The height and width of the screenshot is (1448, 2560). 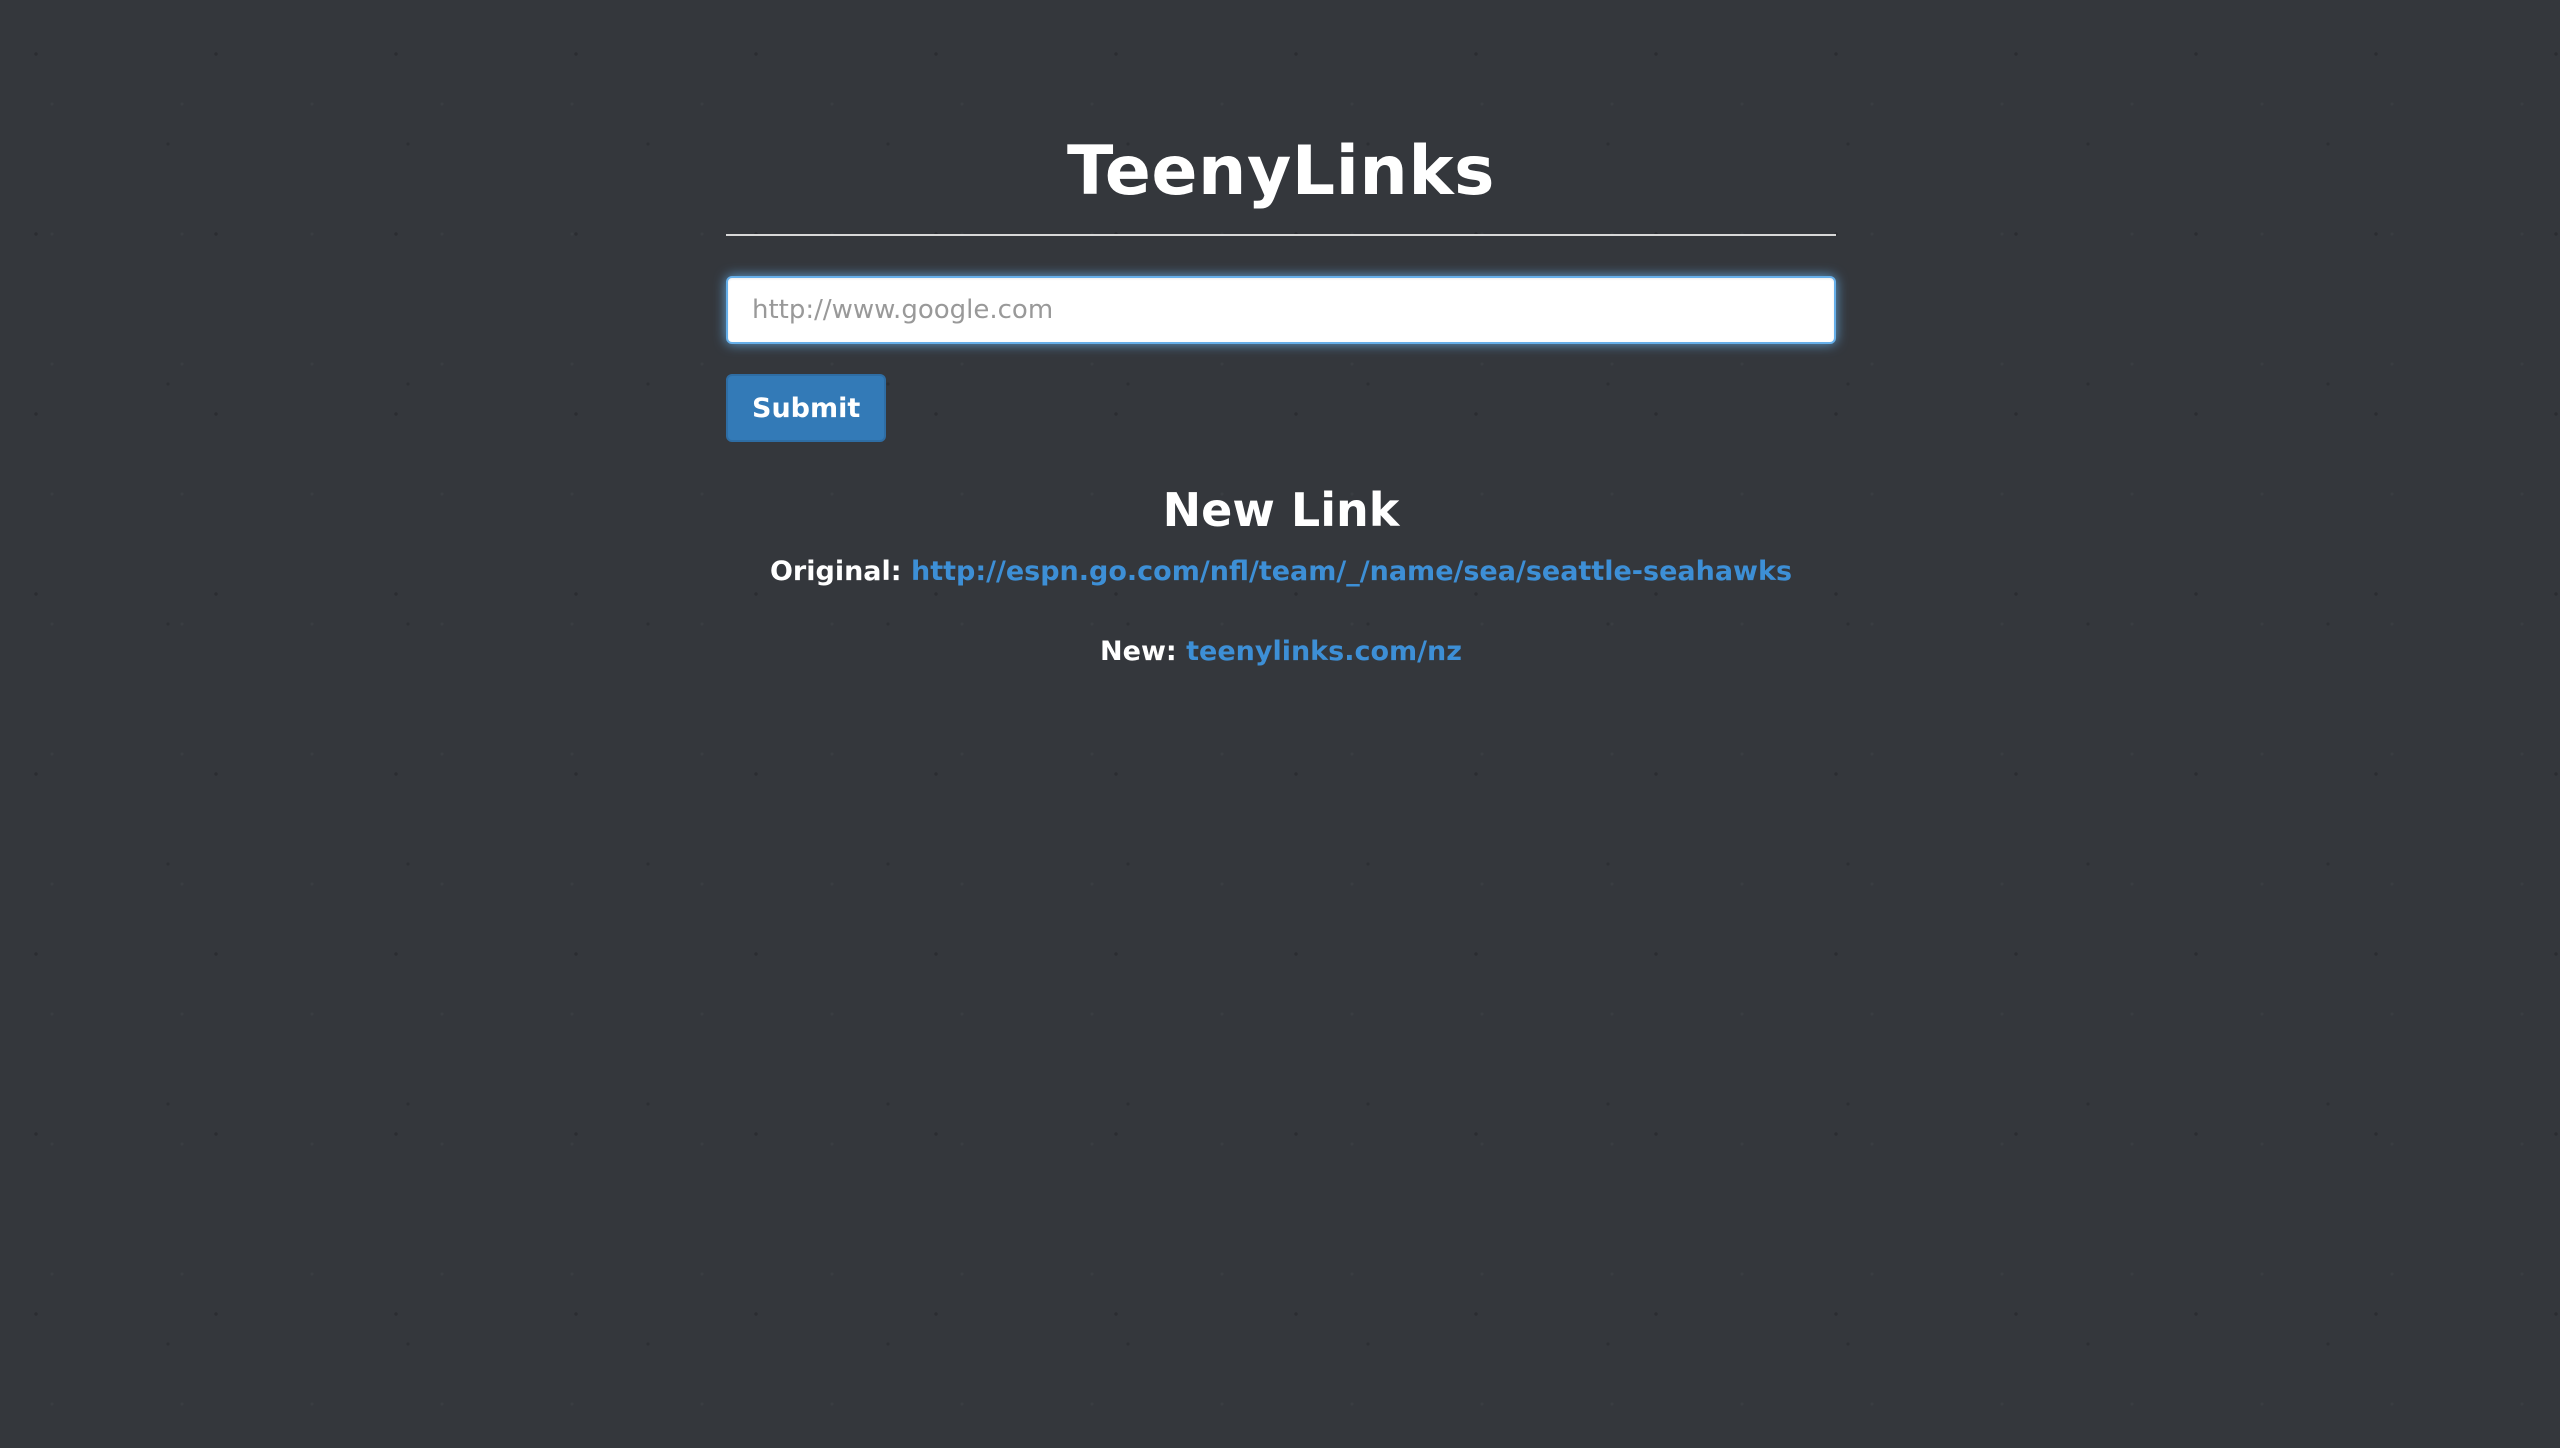 I want to click on original-label: Original:, so click(x=840, y=571).